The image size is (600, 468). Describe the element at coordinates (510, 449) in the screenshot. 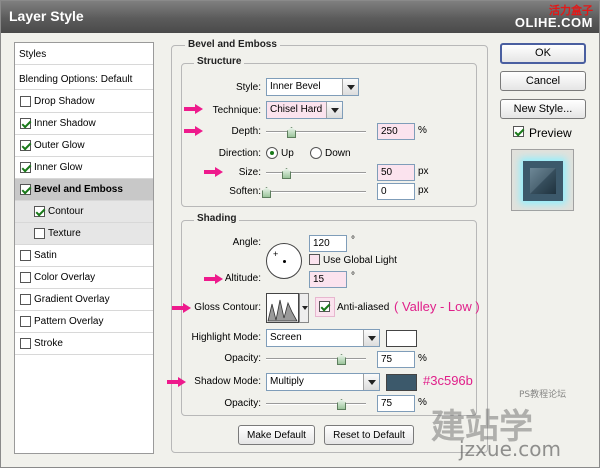

I see `watermark-site: jzxue.com` at that location.